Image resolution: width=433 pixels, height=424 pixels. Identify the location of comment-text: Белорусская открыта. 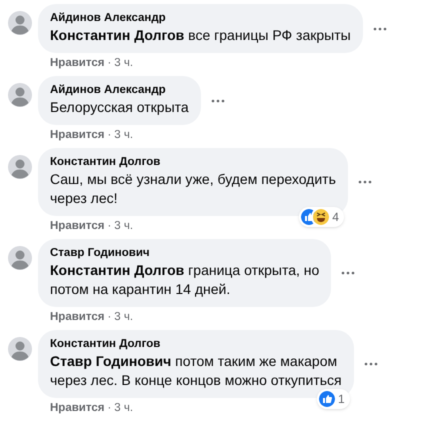
(119, 107).